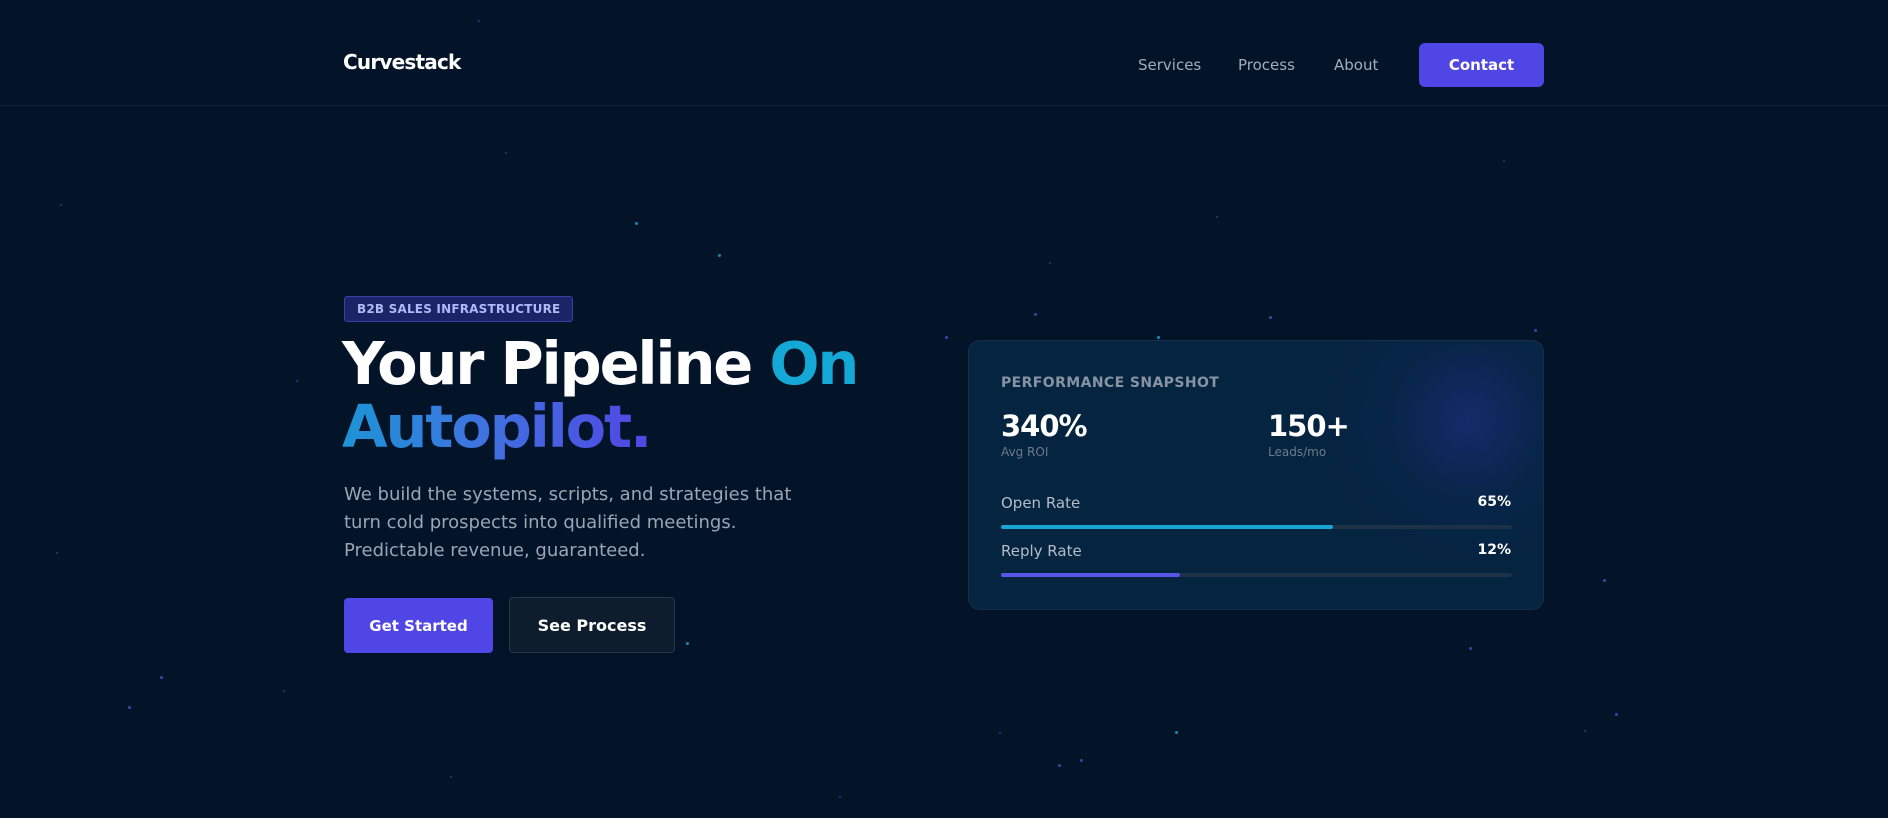 This screenshot has width=1888, height=818. What do you see at coordinates (1044, 426) in the screenshot?
I see `stat-value-roi: 340%` at bounding box center [1044, 426].